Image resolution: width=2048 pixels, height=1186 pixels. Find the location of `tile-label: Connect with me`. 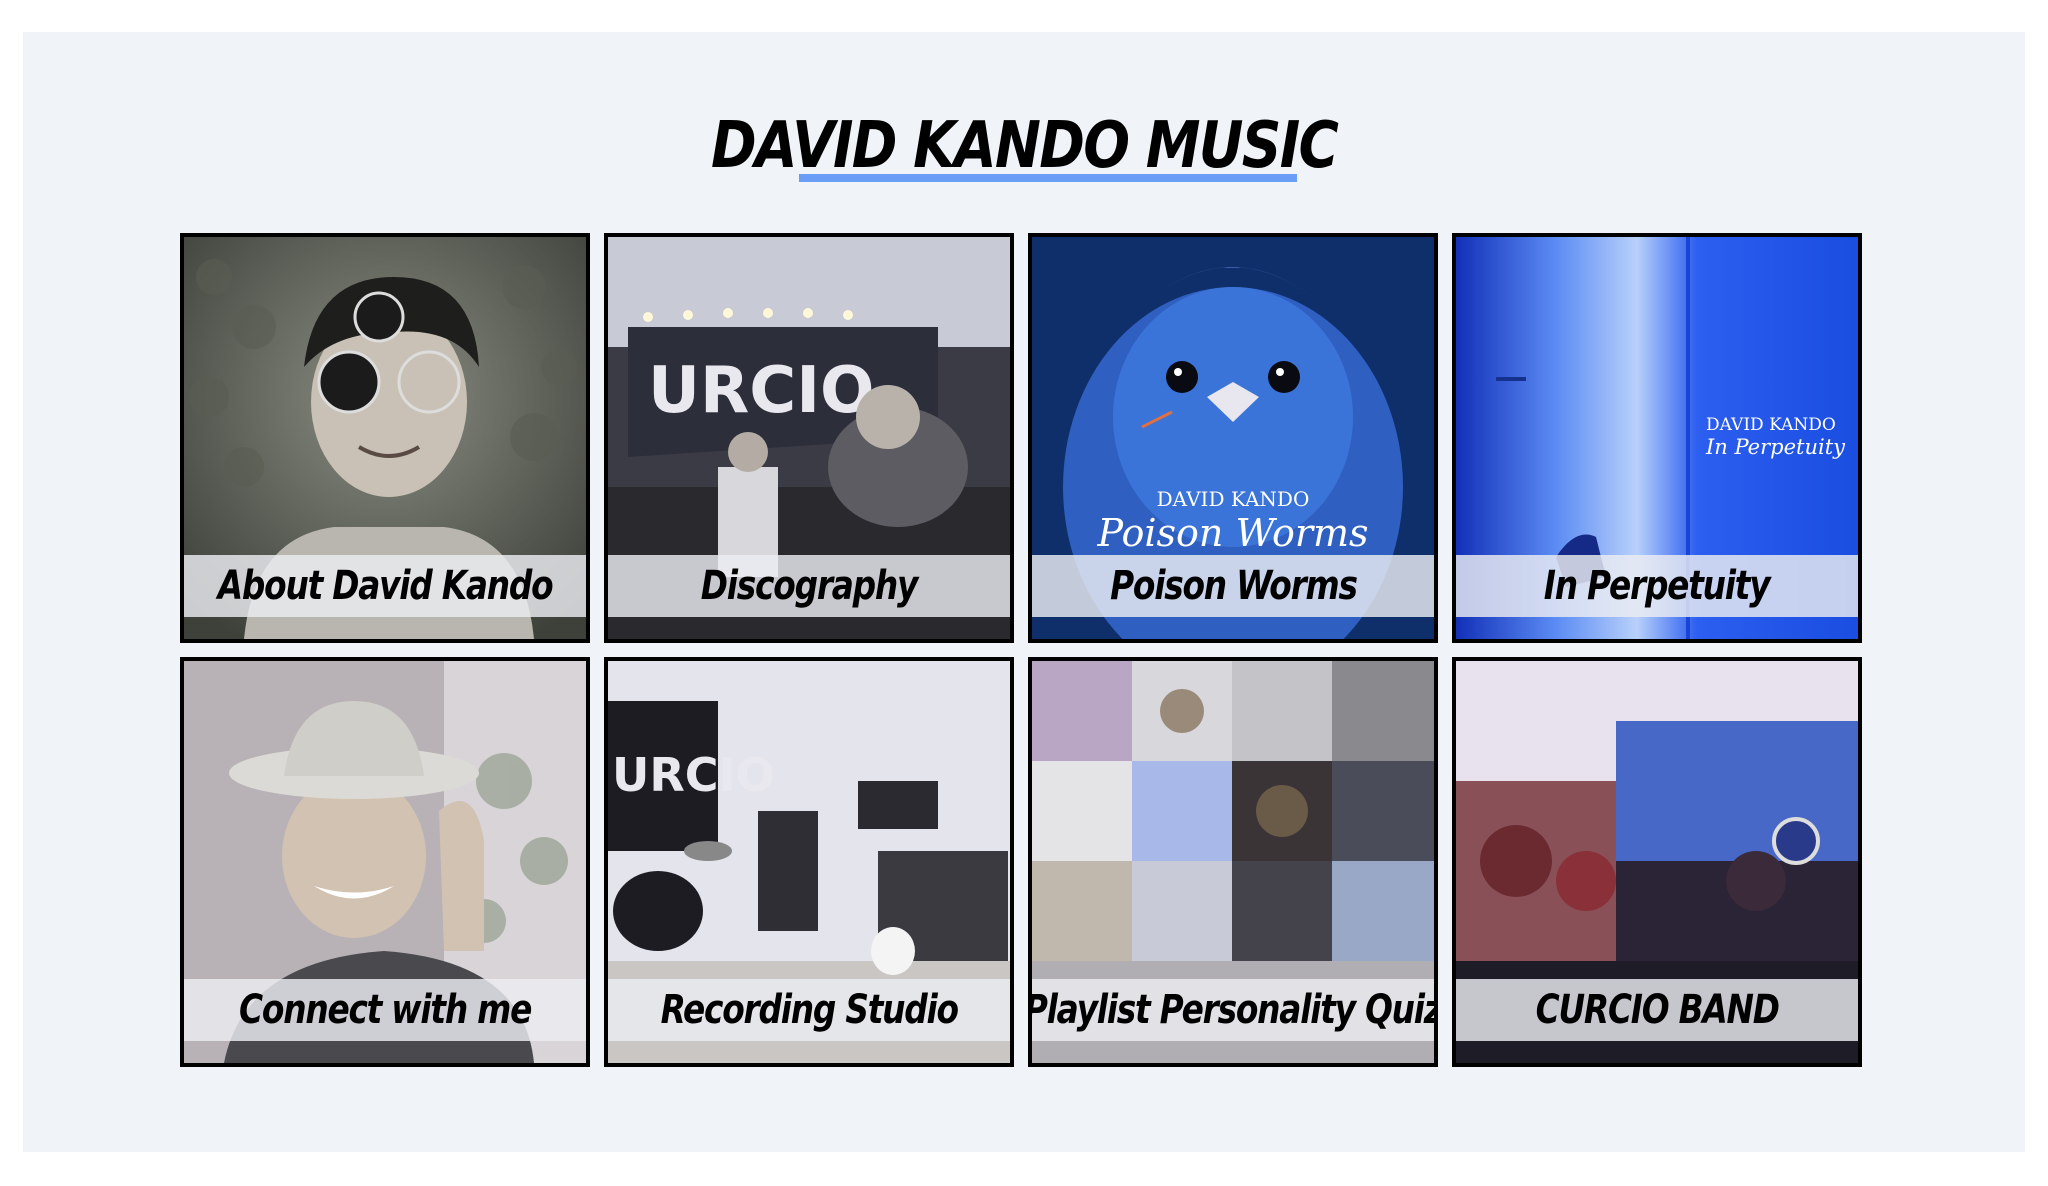

tile-label: Connect with me is located at coordinates (385, 1010).